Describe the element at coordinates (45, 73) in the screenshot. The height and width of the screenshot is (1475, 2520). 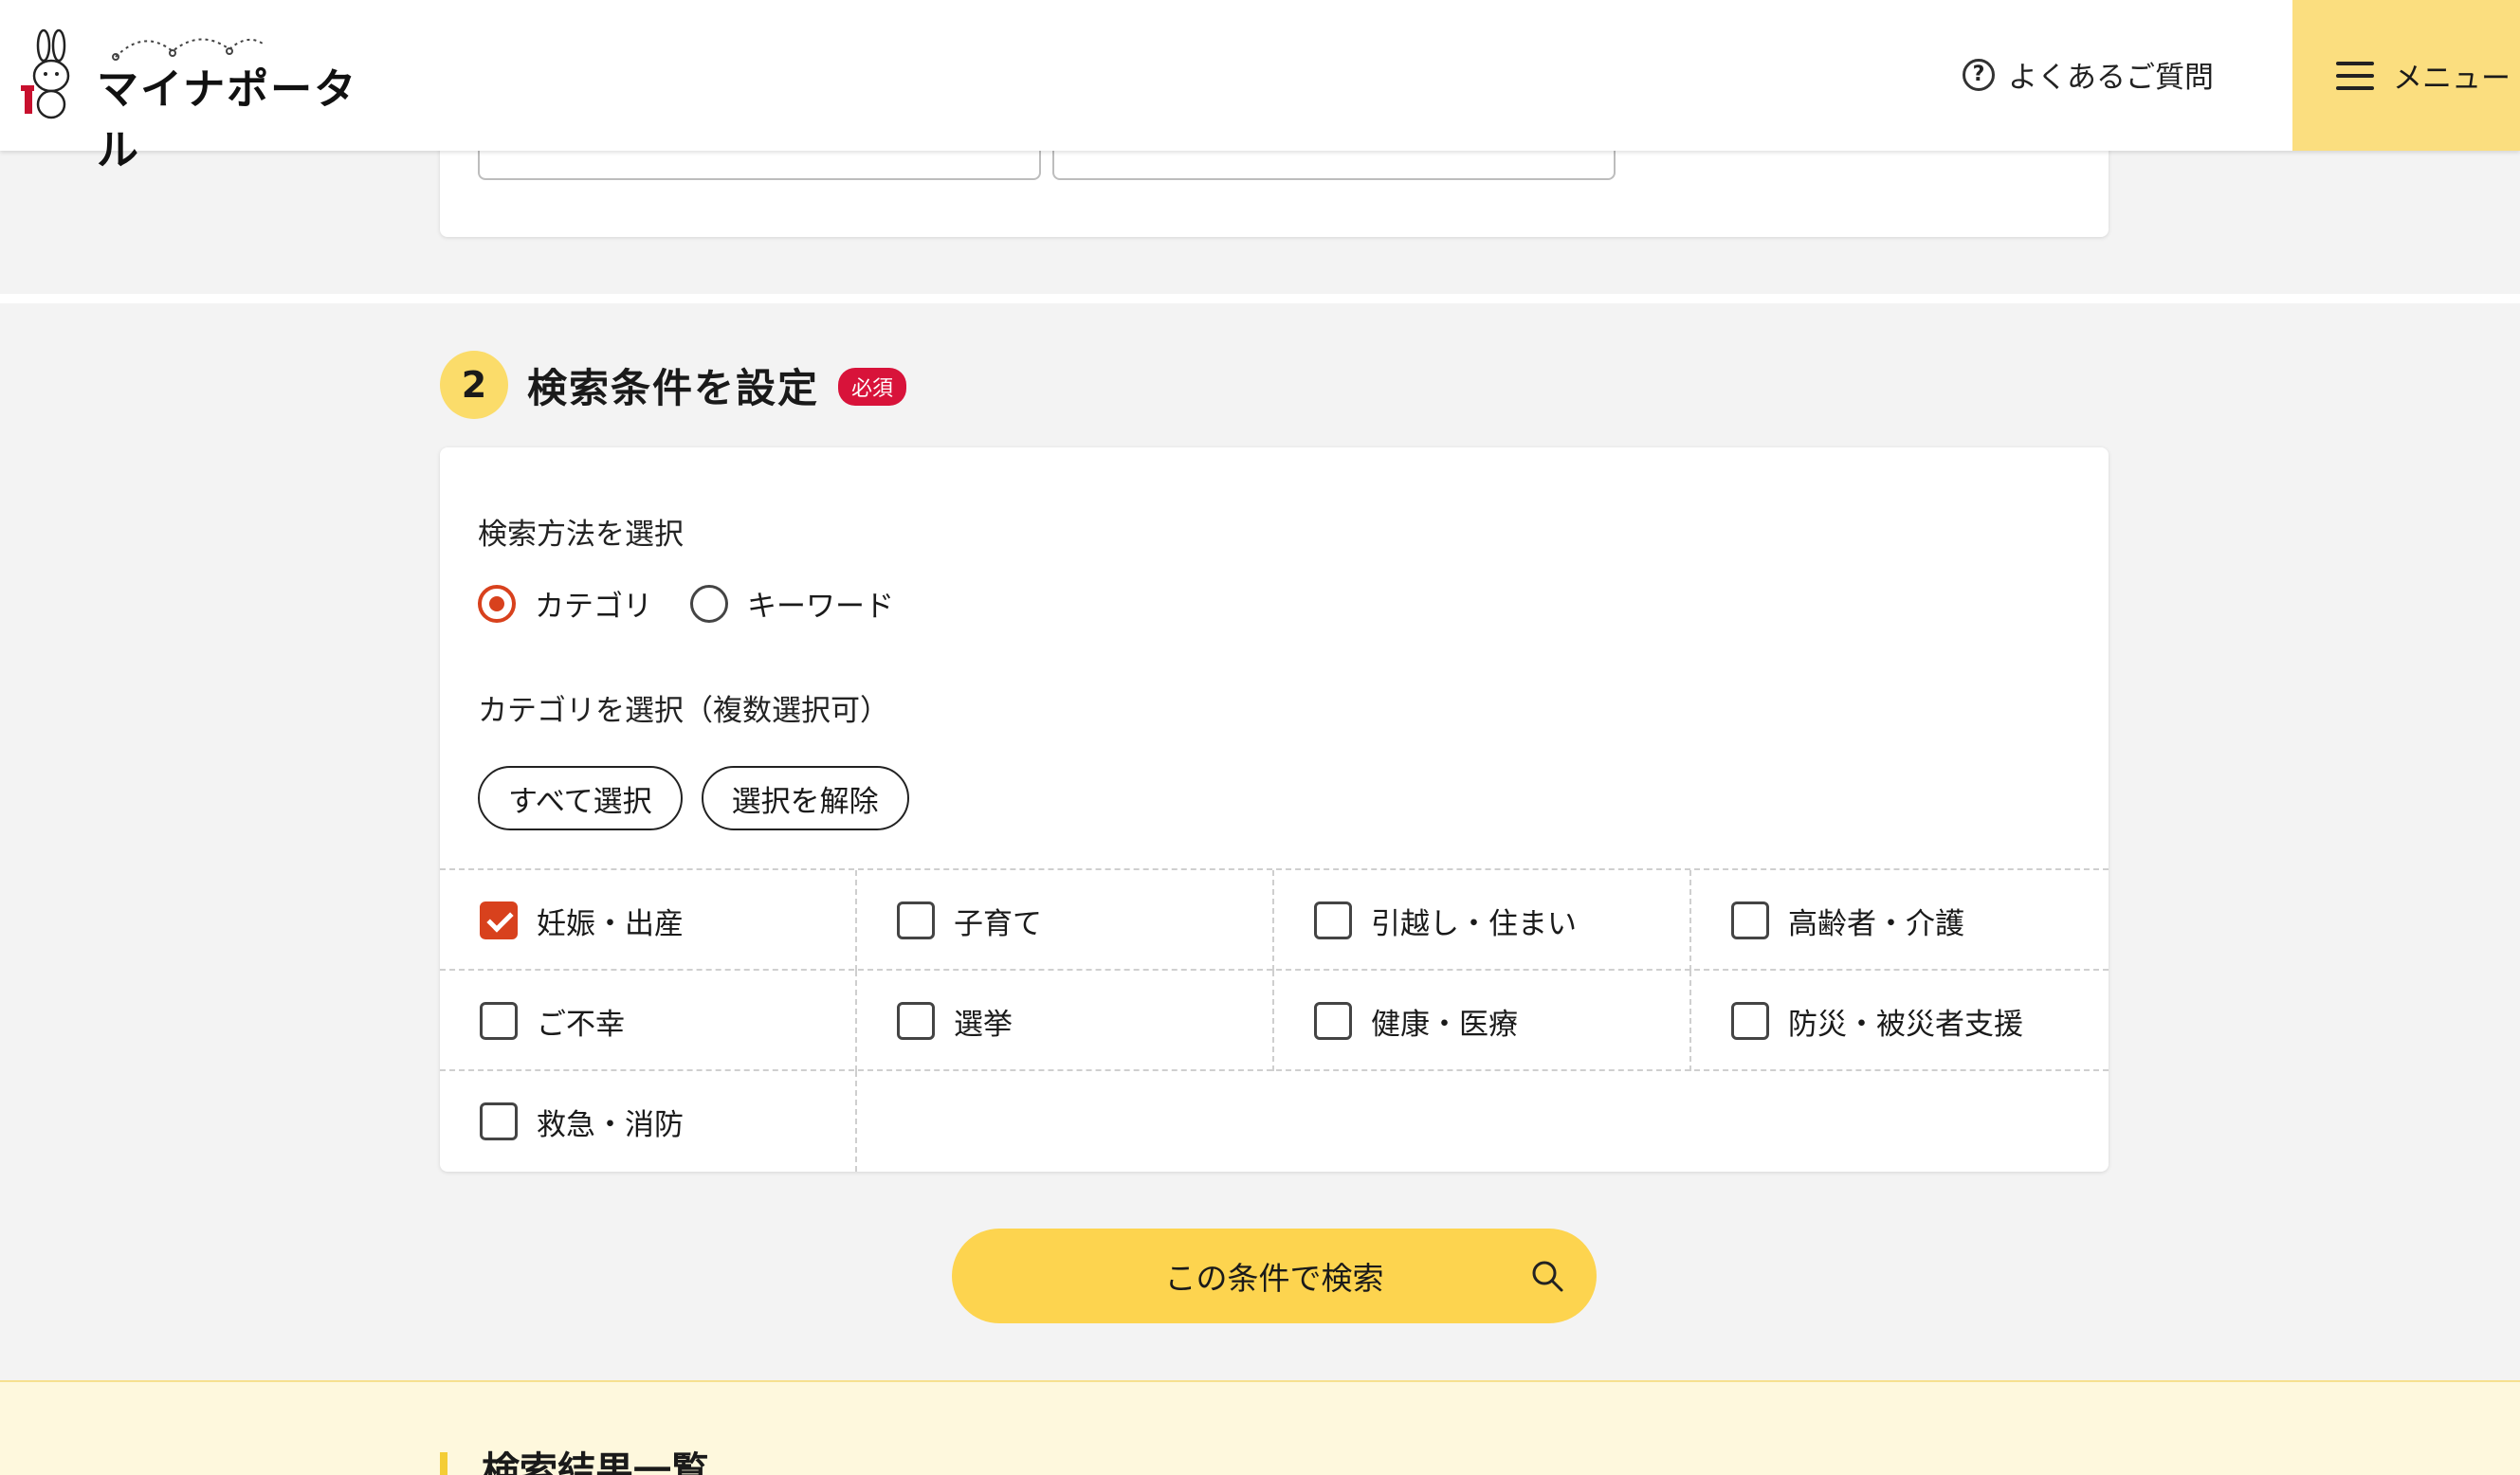
I see `mascot-icon` at that location.